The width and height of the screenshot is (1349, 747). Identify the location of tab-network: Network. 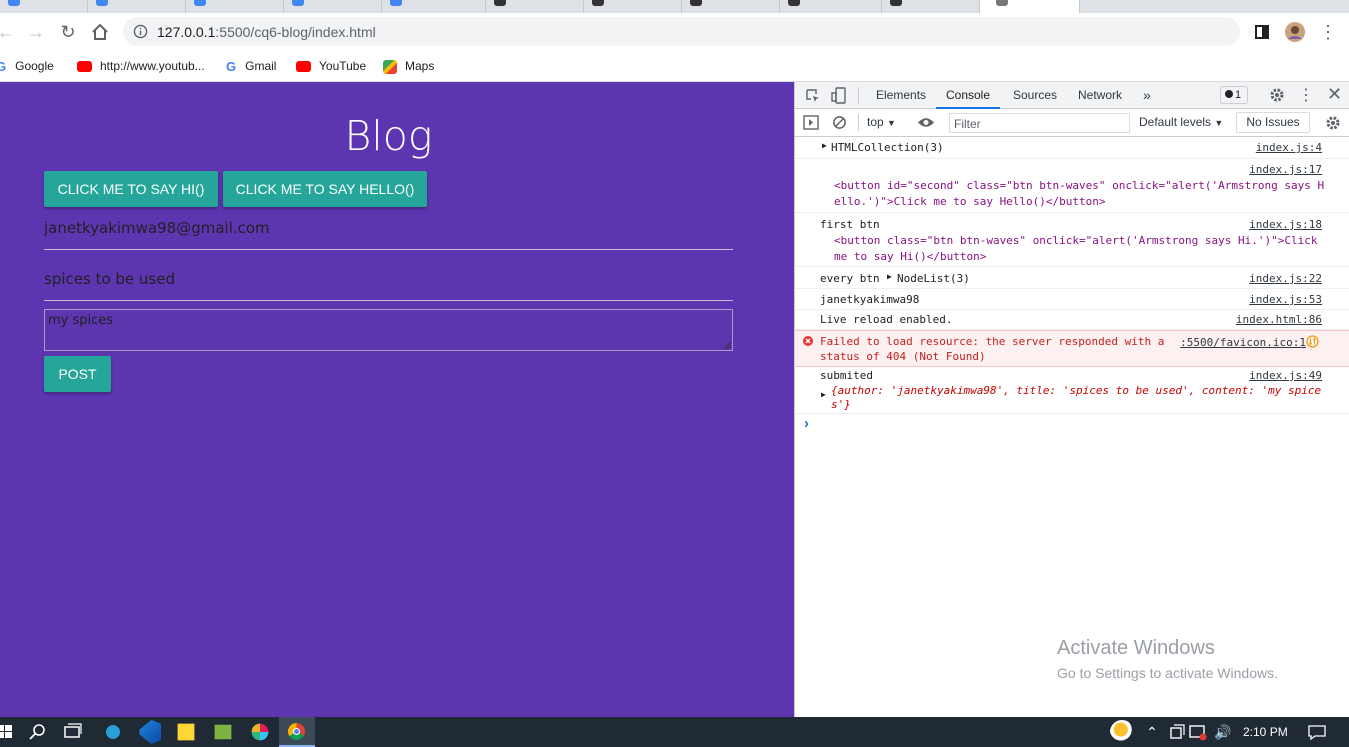
(1100, 95).